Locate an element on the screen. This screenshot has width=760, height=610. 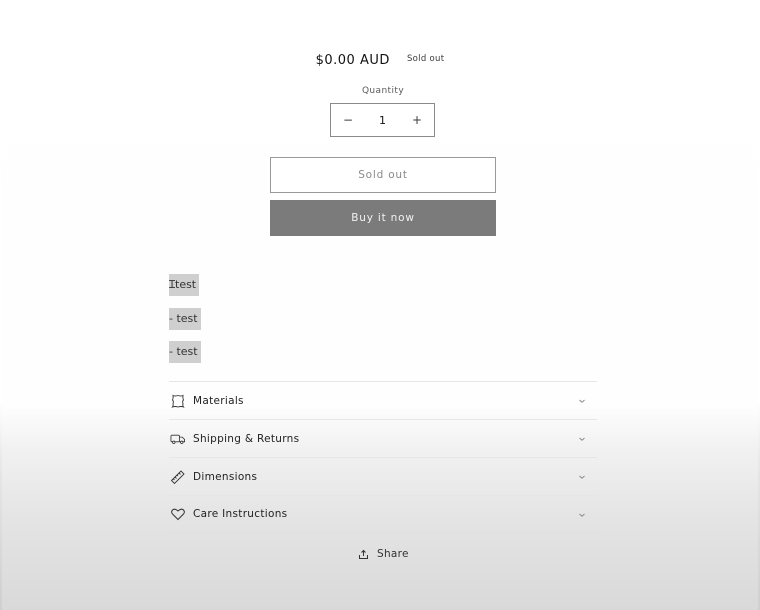
product-price: $0.00 AUD is located at coordinates (352, 60).